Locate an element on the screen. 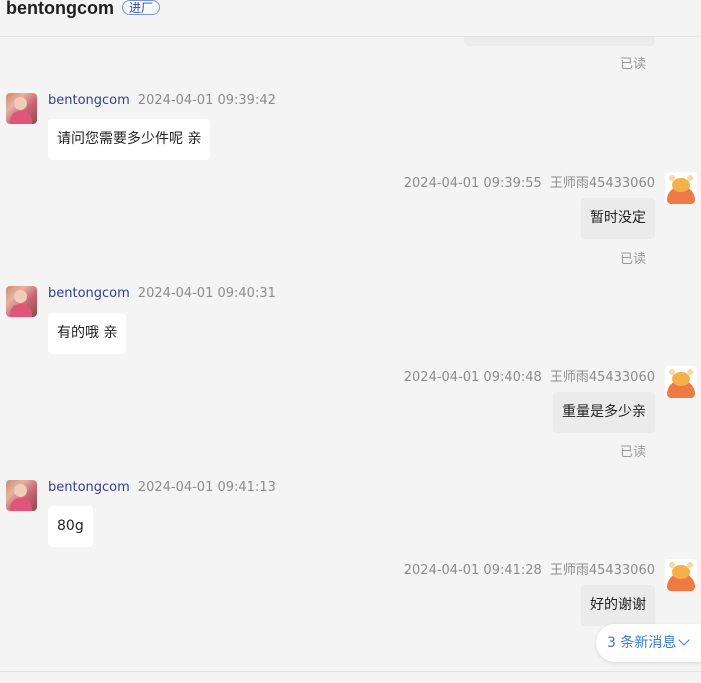  contact-tag-badge: 进厂 is located at coordinates (141, 7).